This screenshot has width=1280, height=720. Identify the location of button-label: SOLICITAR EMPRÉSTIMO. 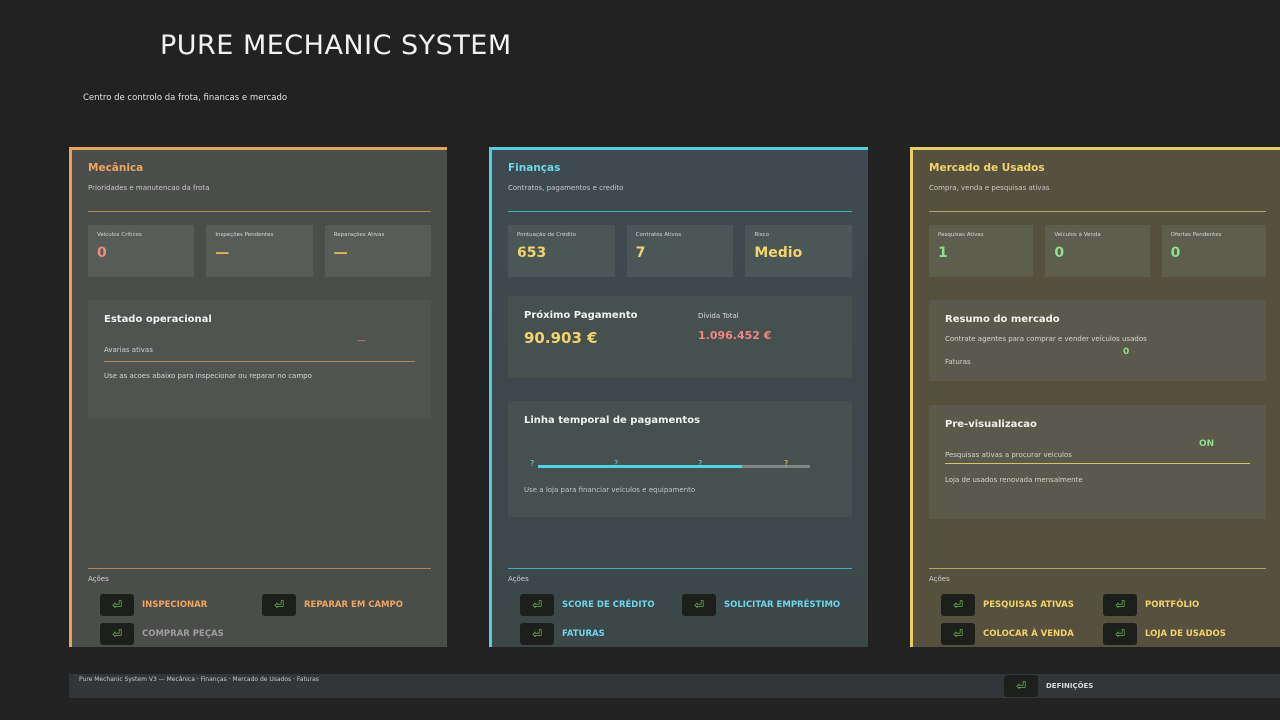
(782, 605).